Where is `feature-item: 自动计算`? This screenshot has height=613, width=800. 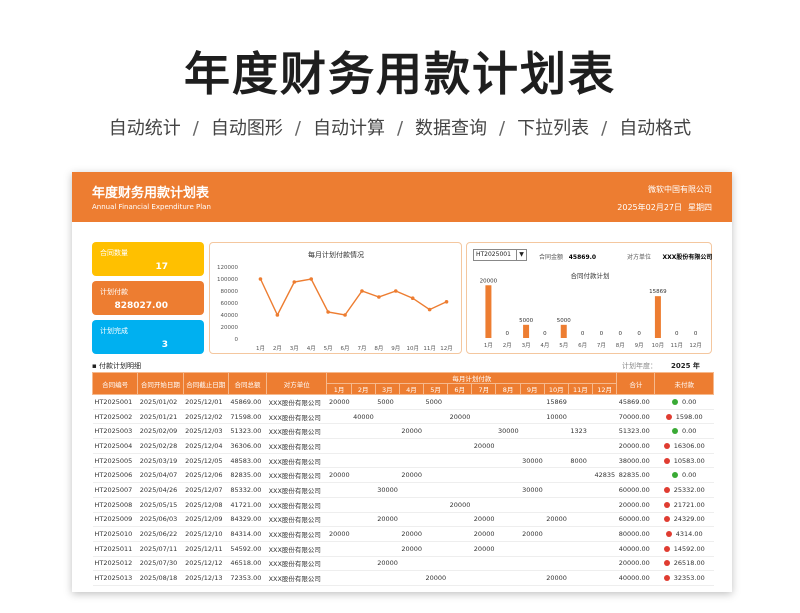 feature-item: 自动计算 is located at coordinates (348, 128).